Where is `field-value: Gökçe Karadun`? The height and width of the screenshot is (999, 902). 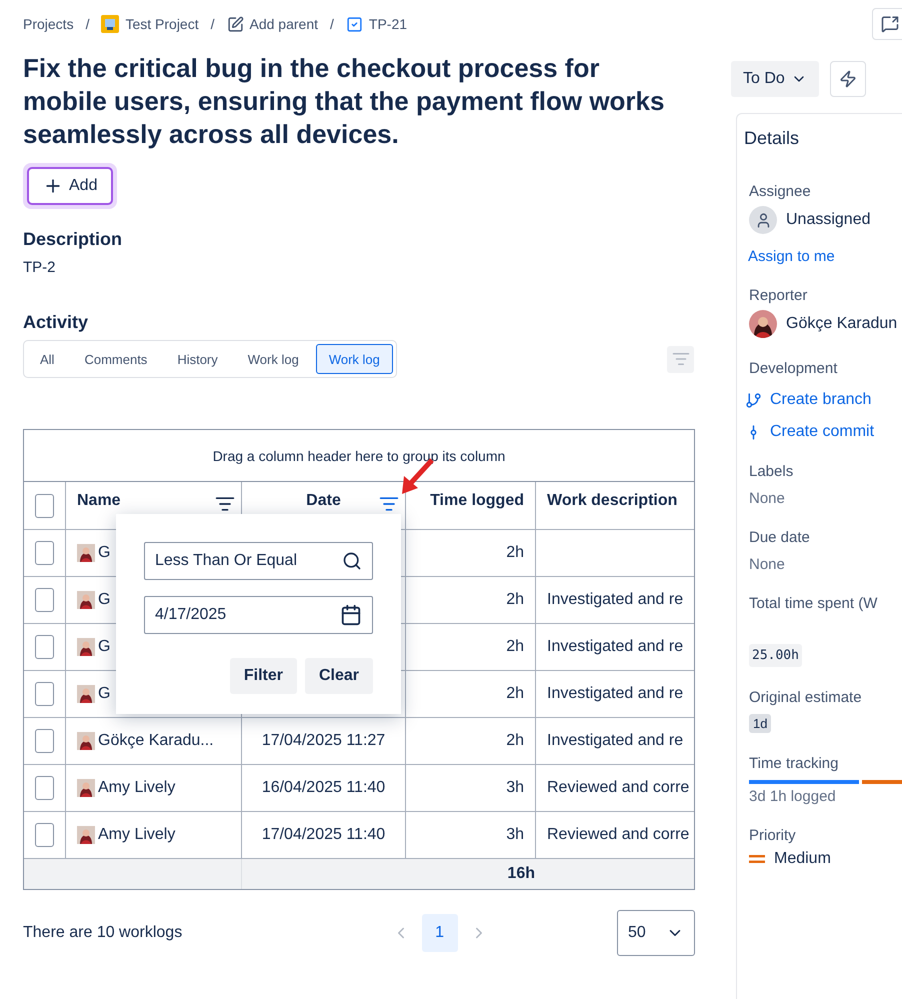 field-value: Gökçe Karadun is located at coordinates (842, 324).